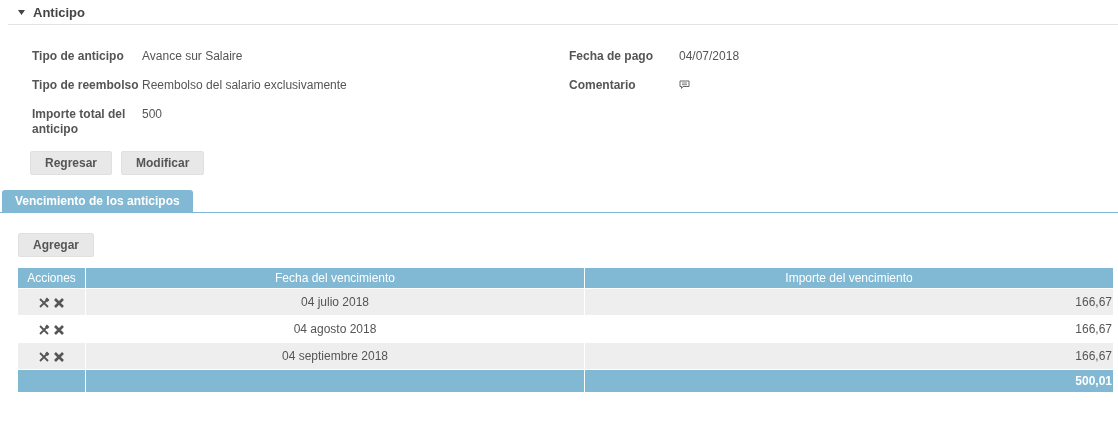  What do you see at coordinates (52, 278) in the screenshot?
I see `column-header: Acciones` at bounding box center [52, 278].